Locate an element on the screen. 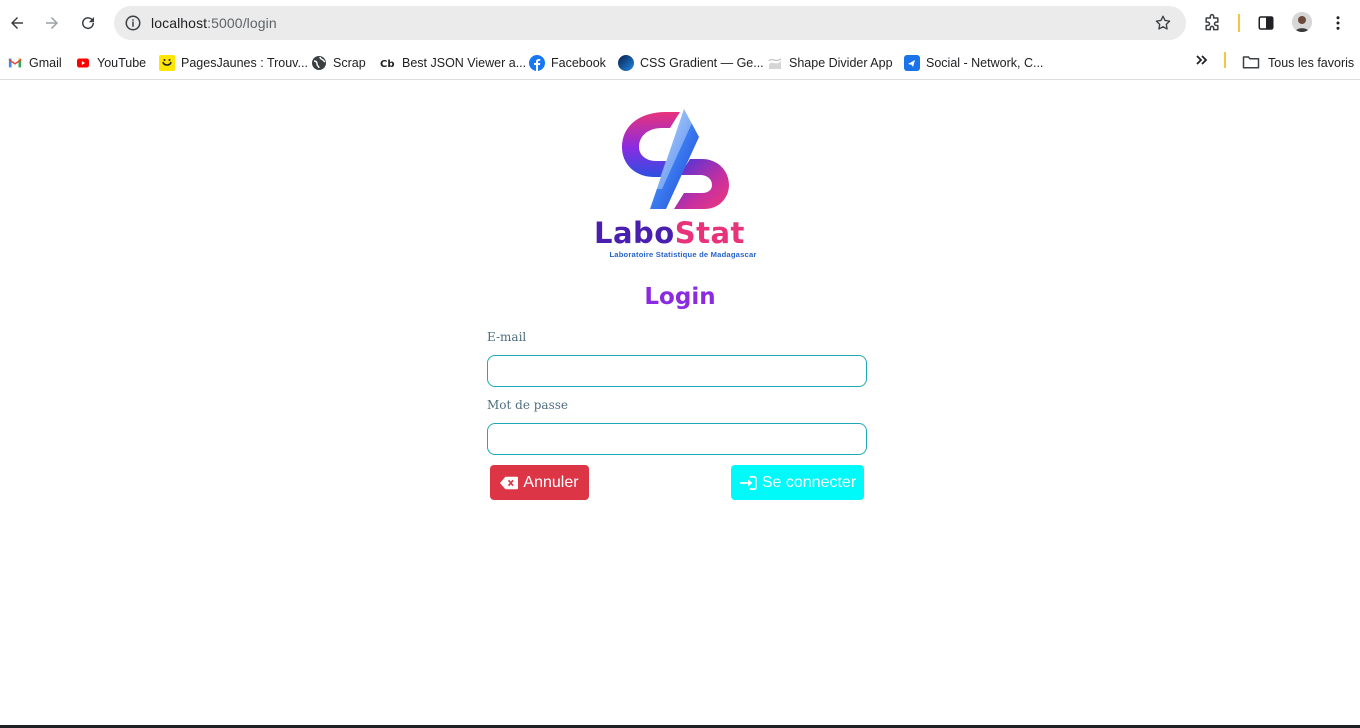 The image size is (1360, 728). side-panel-icon is located at coordinates (1266, 23).